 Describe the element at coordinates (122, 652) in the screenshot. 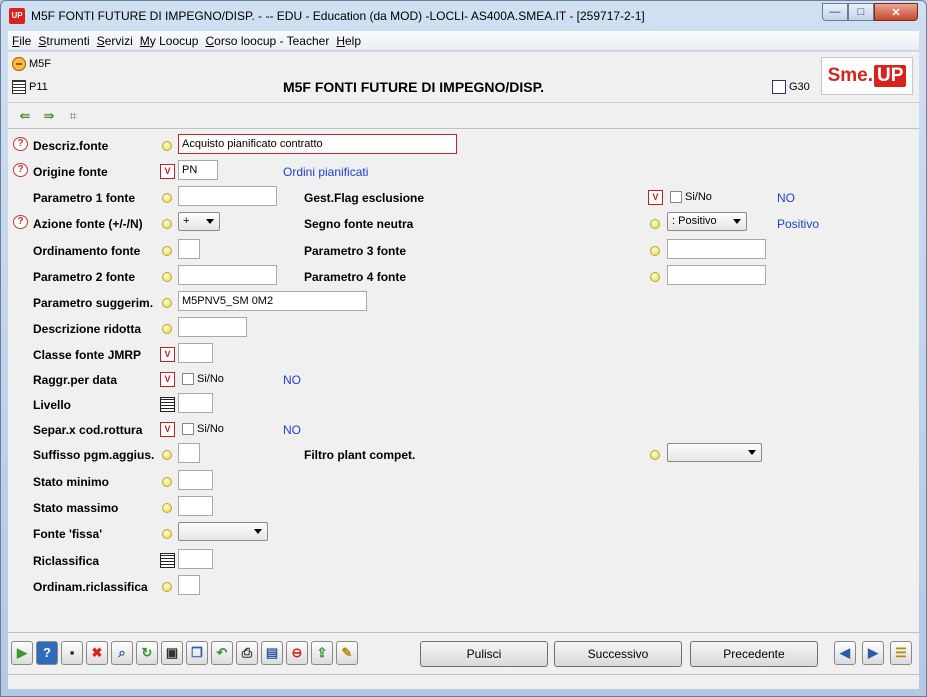

I see `search-icon: ⌕` at that location.